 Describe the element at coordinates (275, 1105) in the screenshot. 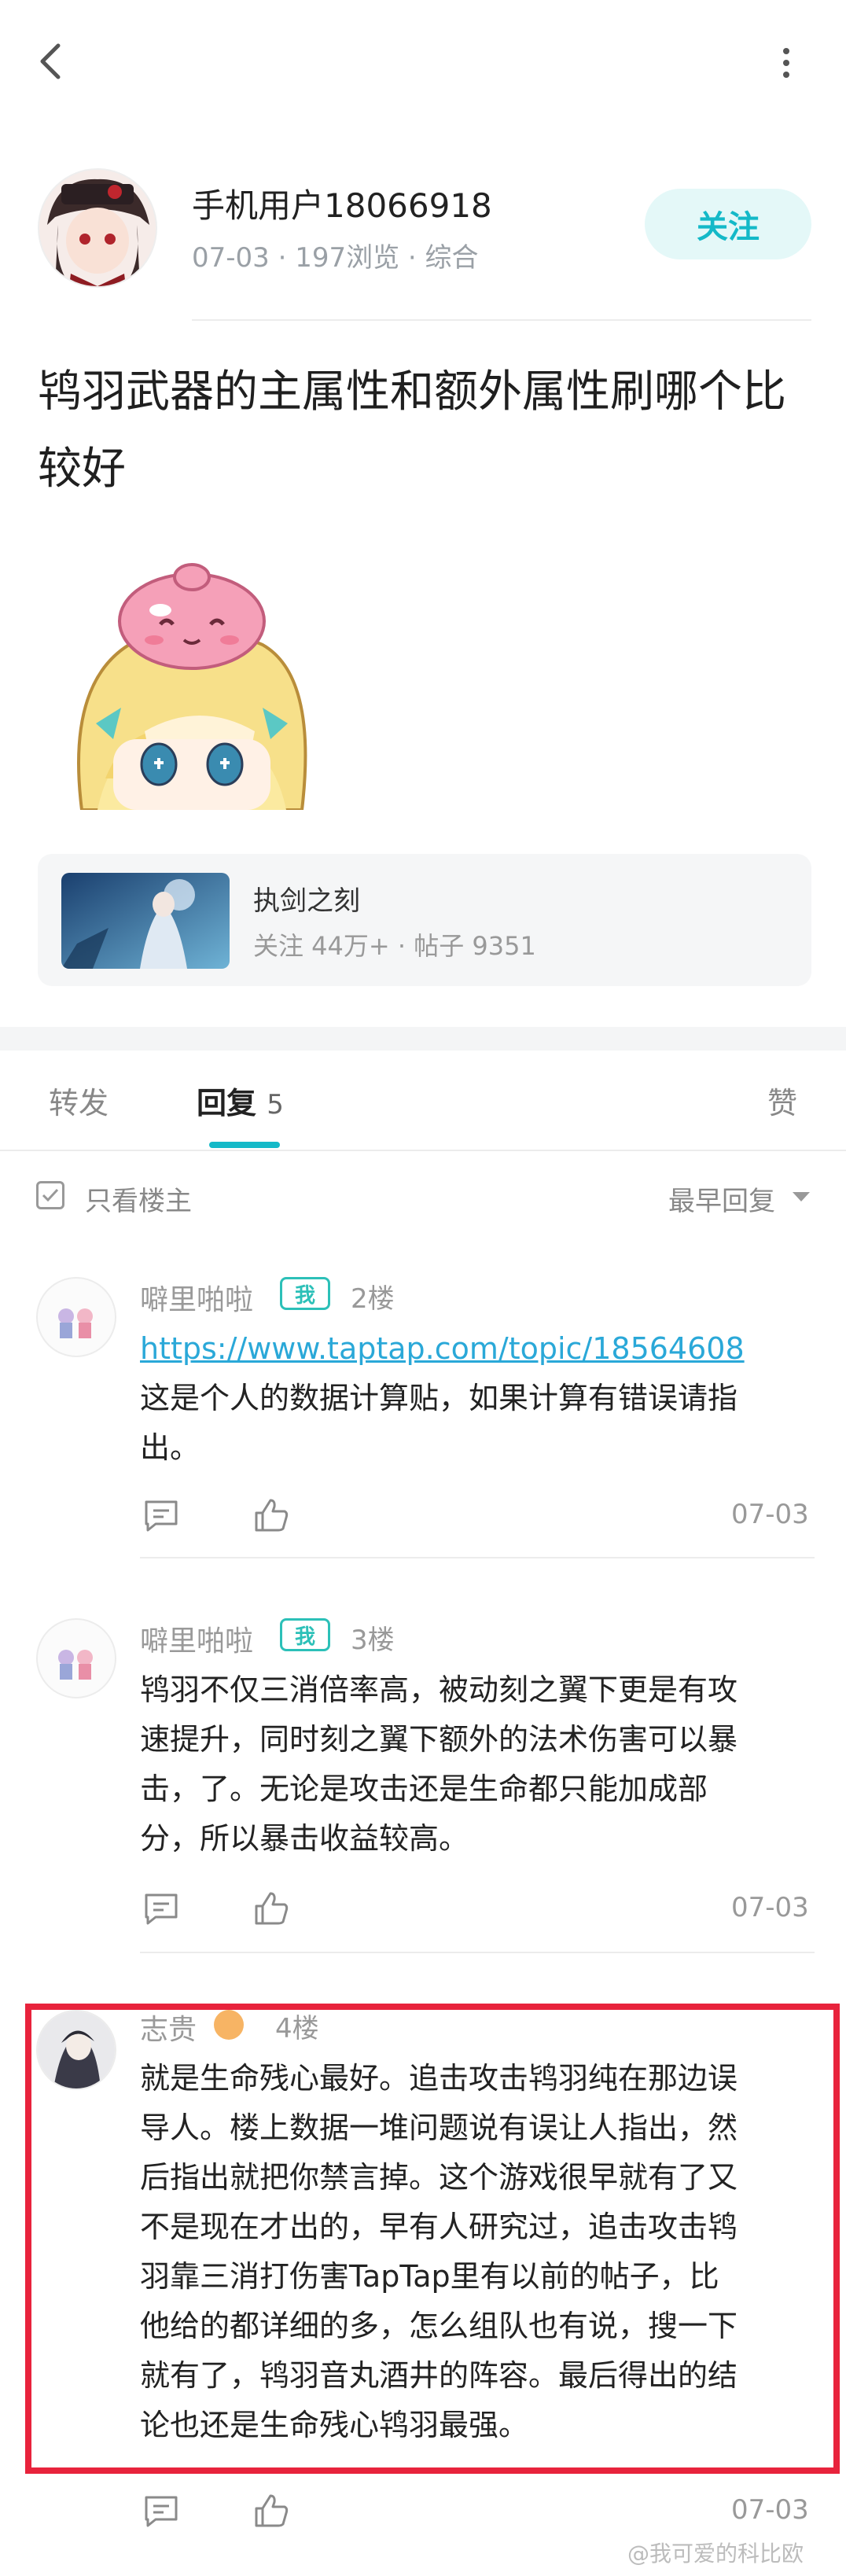

I see `tab-replies-count: 5` at that location.